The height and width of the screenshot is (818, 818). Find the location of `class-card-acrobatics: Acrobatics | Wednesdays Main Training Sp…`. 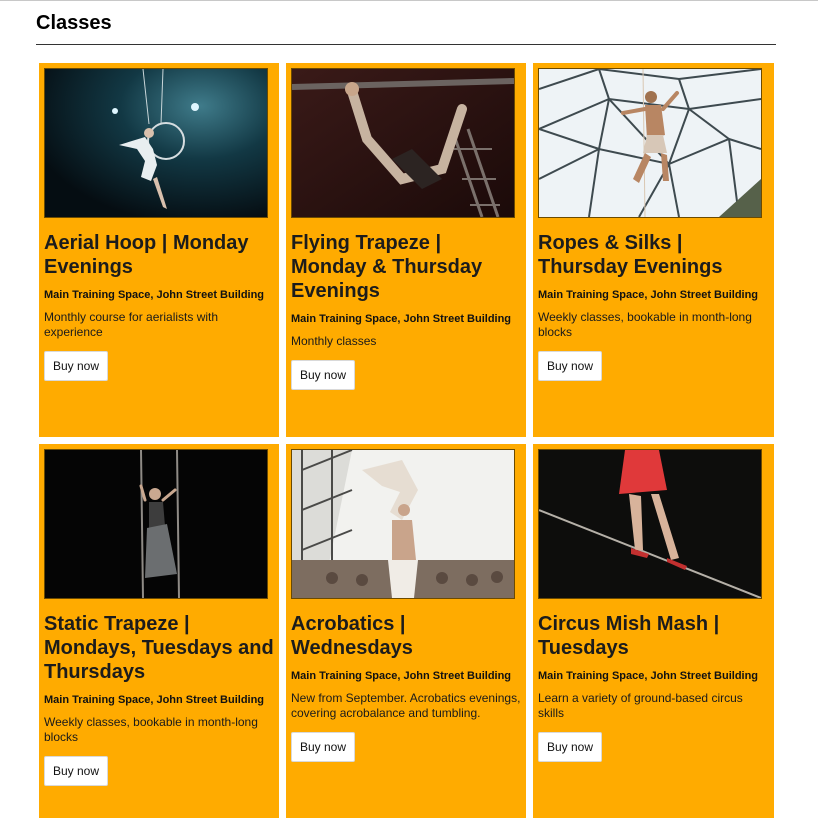

class-card-acrobatics: Acrobatics | Wednesdays Main Training Sp… is located at coordinates (406, 631).